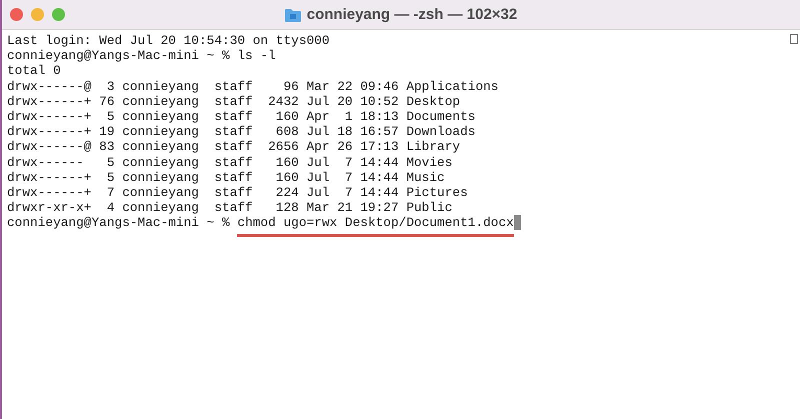  I want to click on command-text: chmod ugo=rwx Desktop/Document1.docx, so click(375, 226).